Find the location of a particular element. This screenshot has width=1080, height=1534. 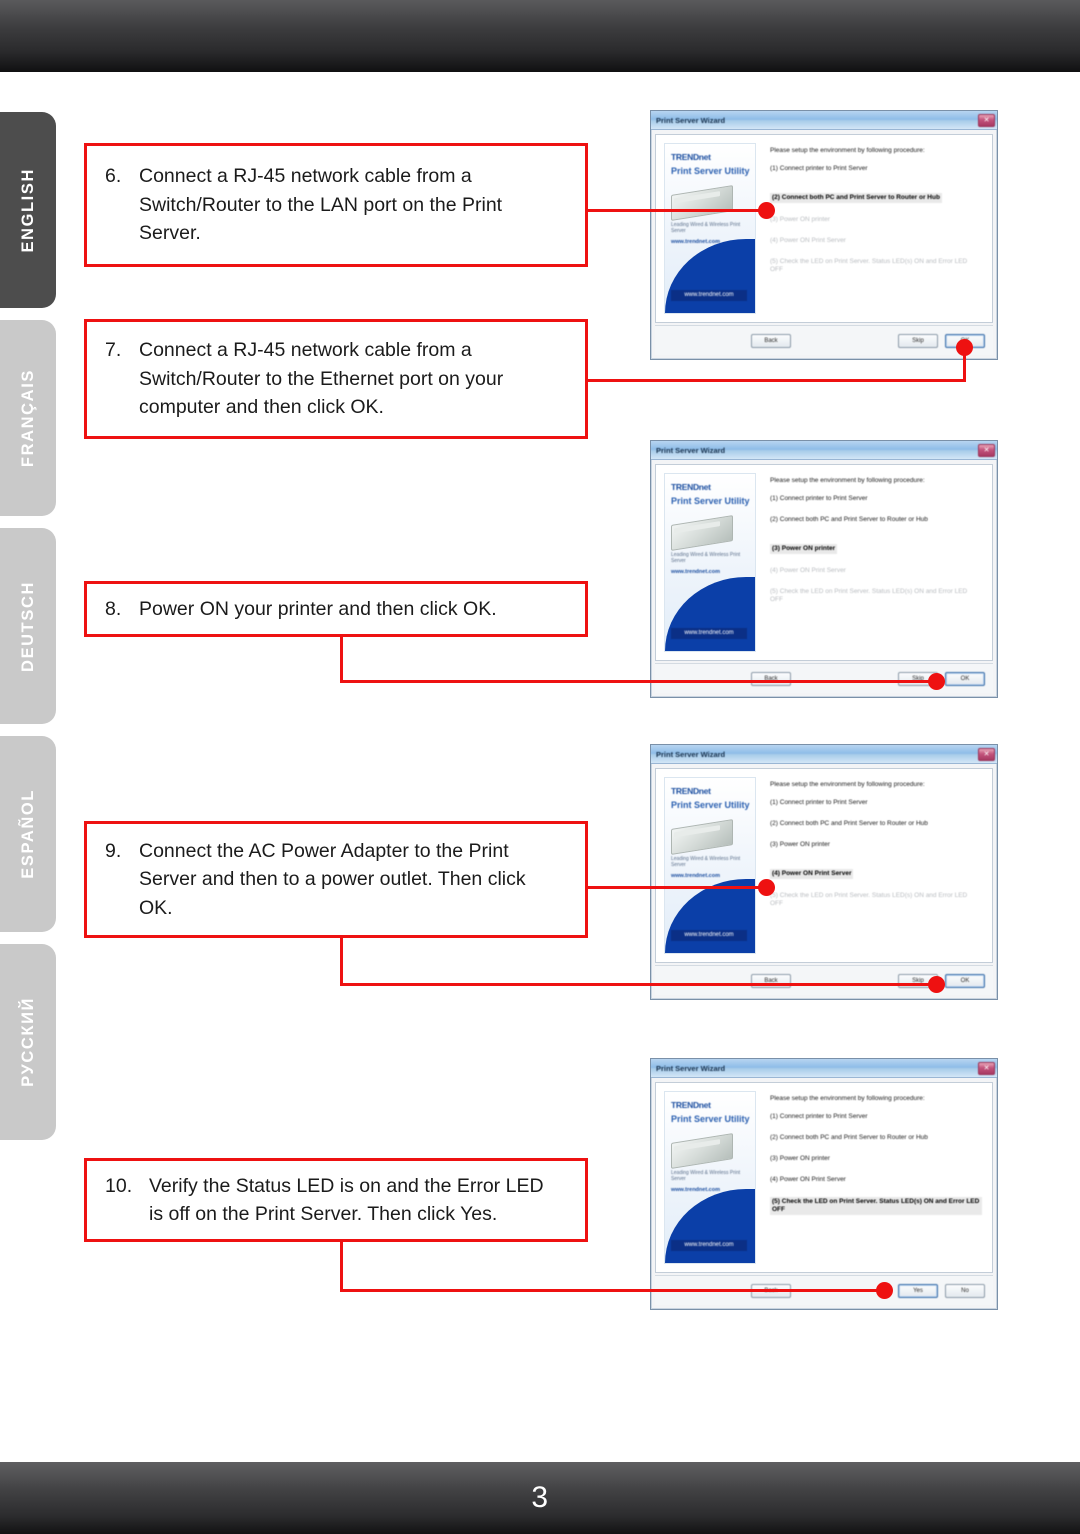

sidebar-item-label: DEUTSCH is located at coordinates (27, 626).